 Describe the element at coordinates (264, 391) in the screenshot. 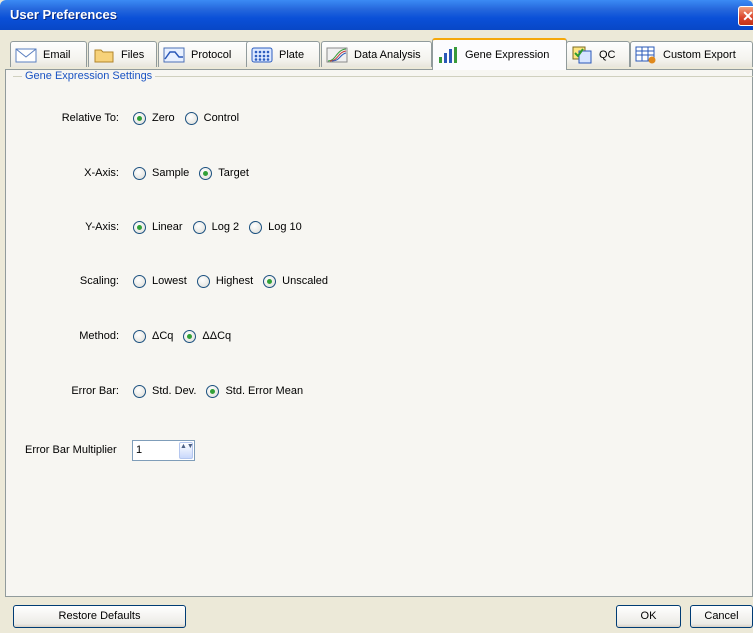

I see `radio-label: Std. Error Mean` at that location.